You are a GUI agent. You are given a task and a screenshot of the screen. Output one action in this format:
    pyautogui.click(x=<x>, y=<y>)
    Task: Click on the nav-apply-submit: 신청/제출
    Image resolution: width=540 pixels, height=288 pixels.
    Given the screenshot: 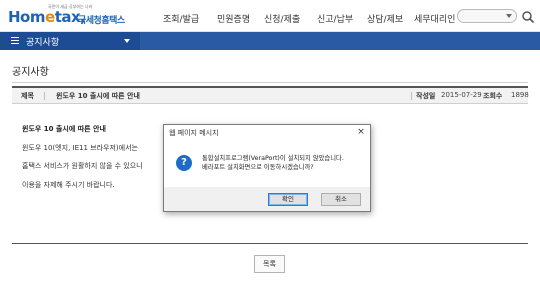 What is the action you would take?
    pyautogui.click(x=282, y=18)
    